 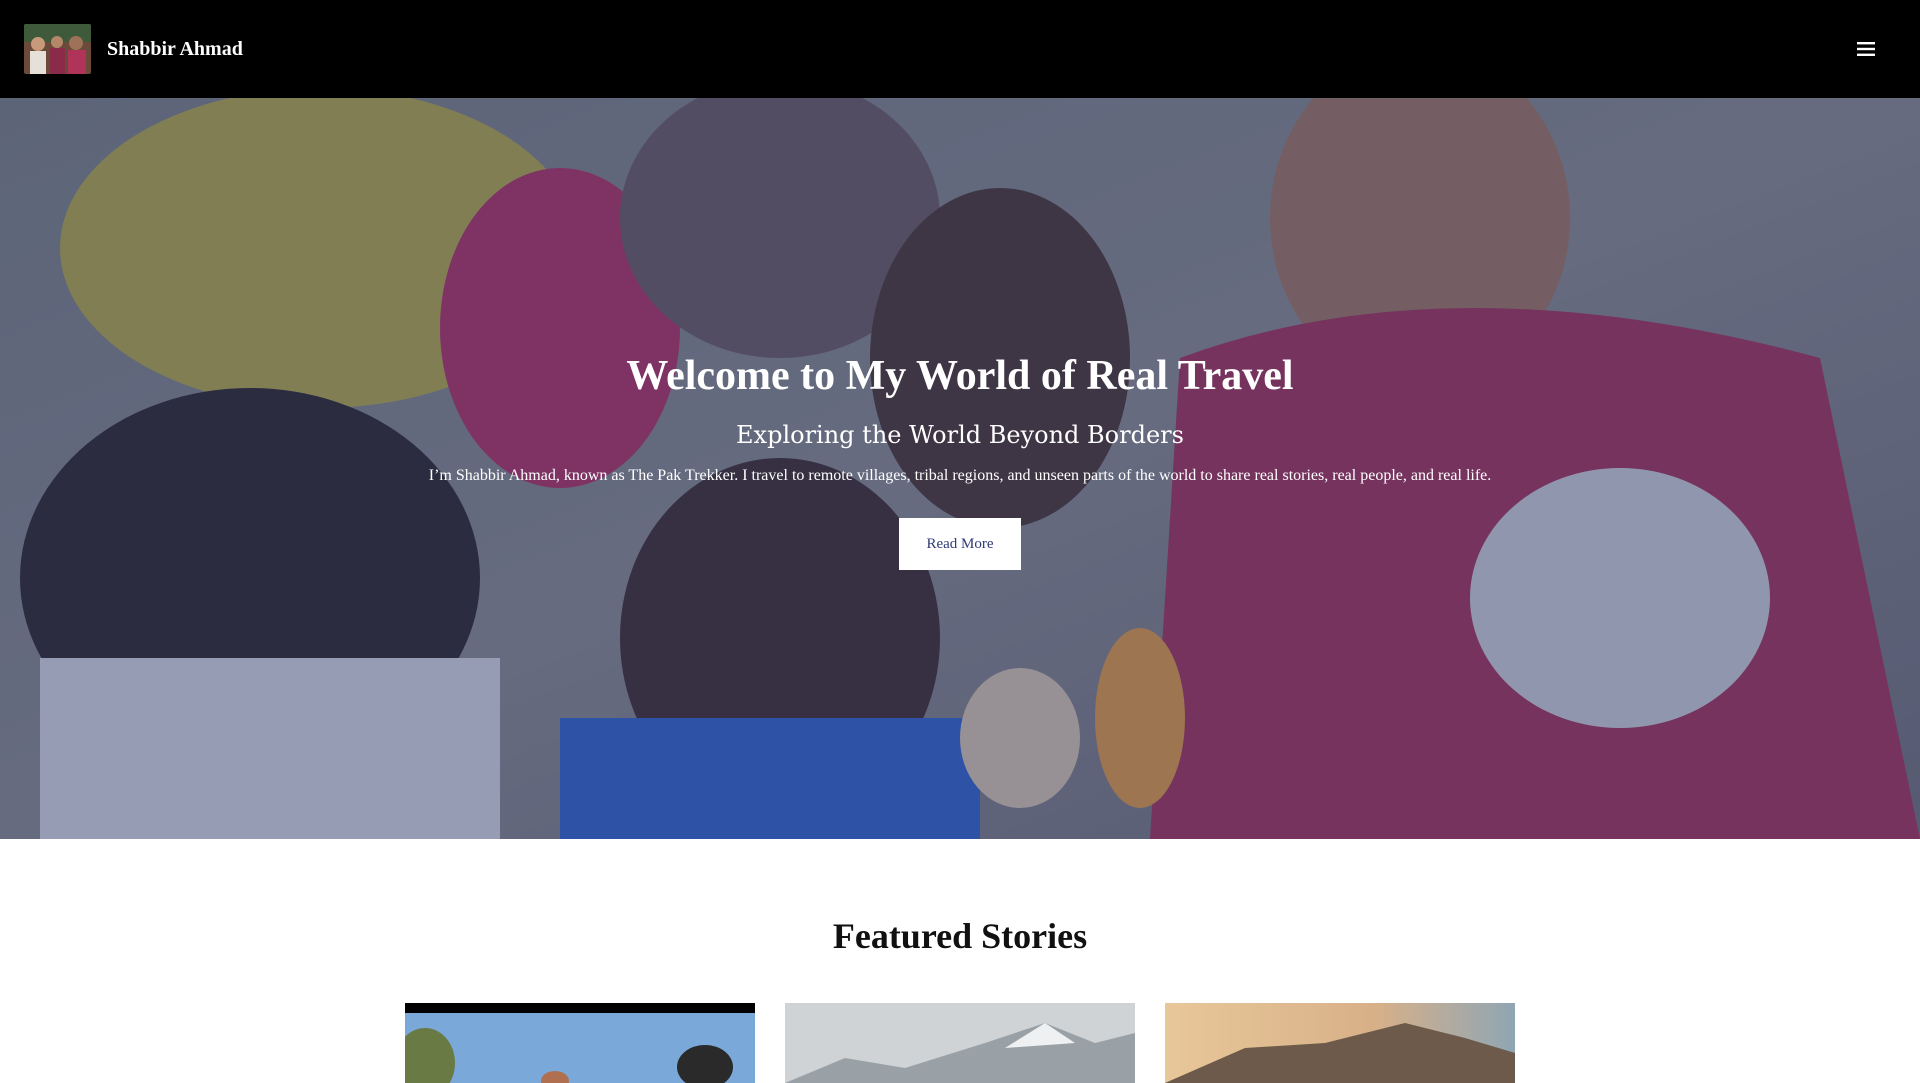 I want to click on hamburger-menu-icon, so click(x=1866, y=49).